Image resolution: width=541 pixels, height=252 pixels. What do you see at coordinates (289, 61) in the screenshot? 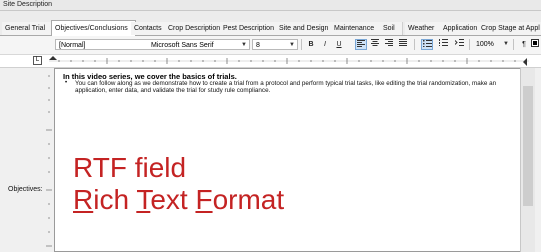
I see `horizontal-ruler` at bounding box center [289, 61].